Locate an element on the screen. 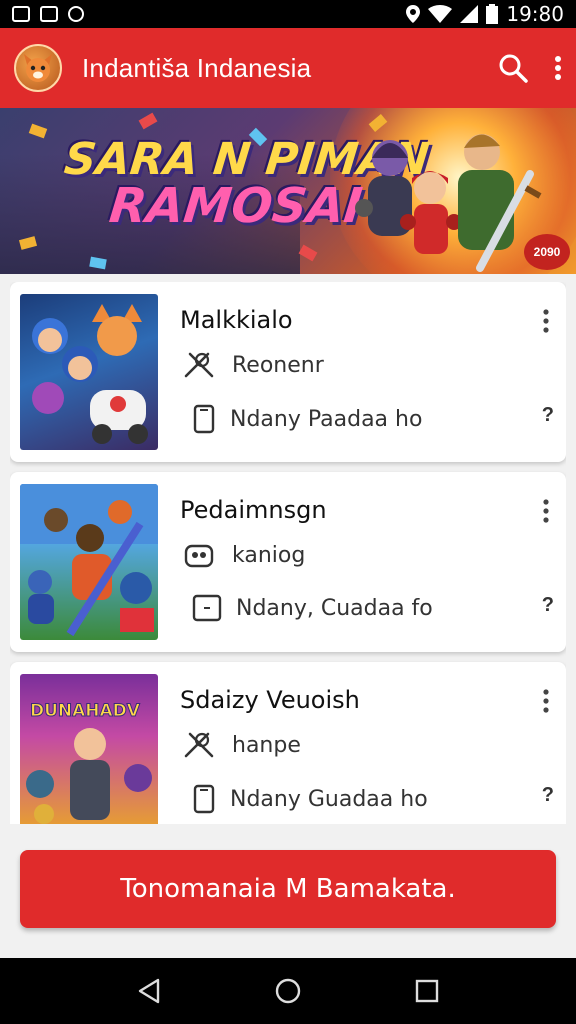  search-button is located at coordinates (513, 68).